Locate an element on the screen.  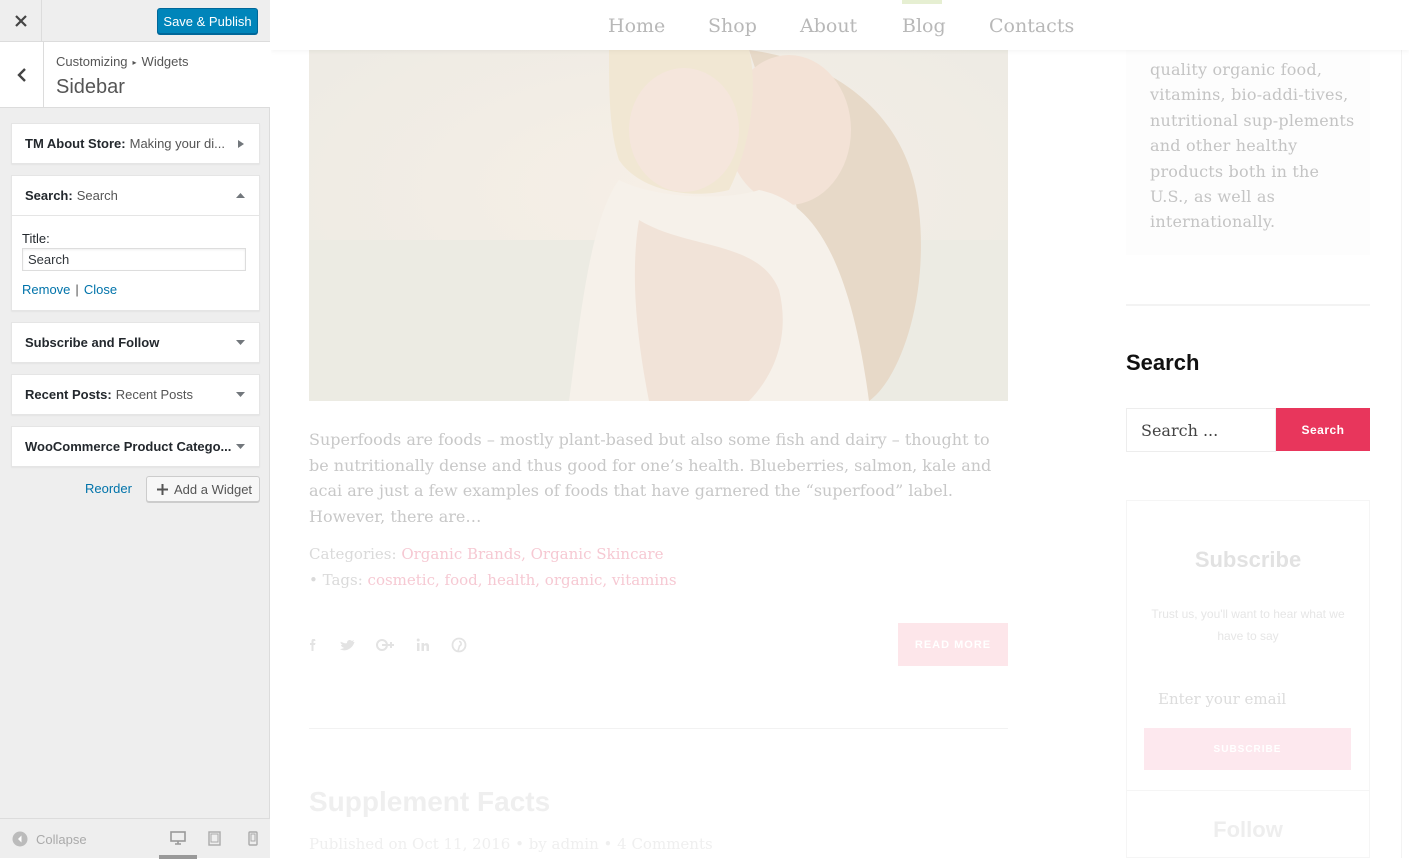
close-icon is located at coordinates (20, 20).